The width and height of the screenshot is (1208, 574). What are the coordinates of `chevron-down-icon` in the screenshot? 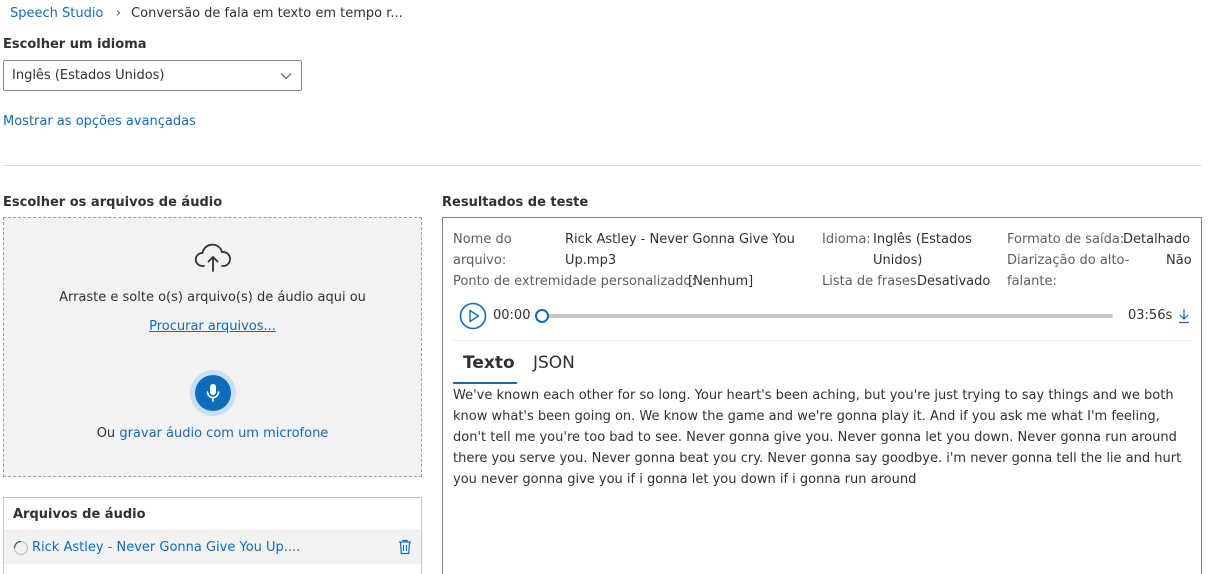 It's located at (286, 76).